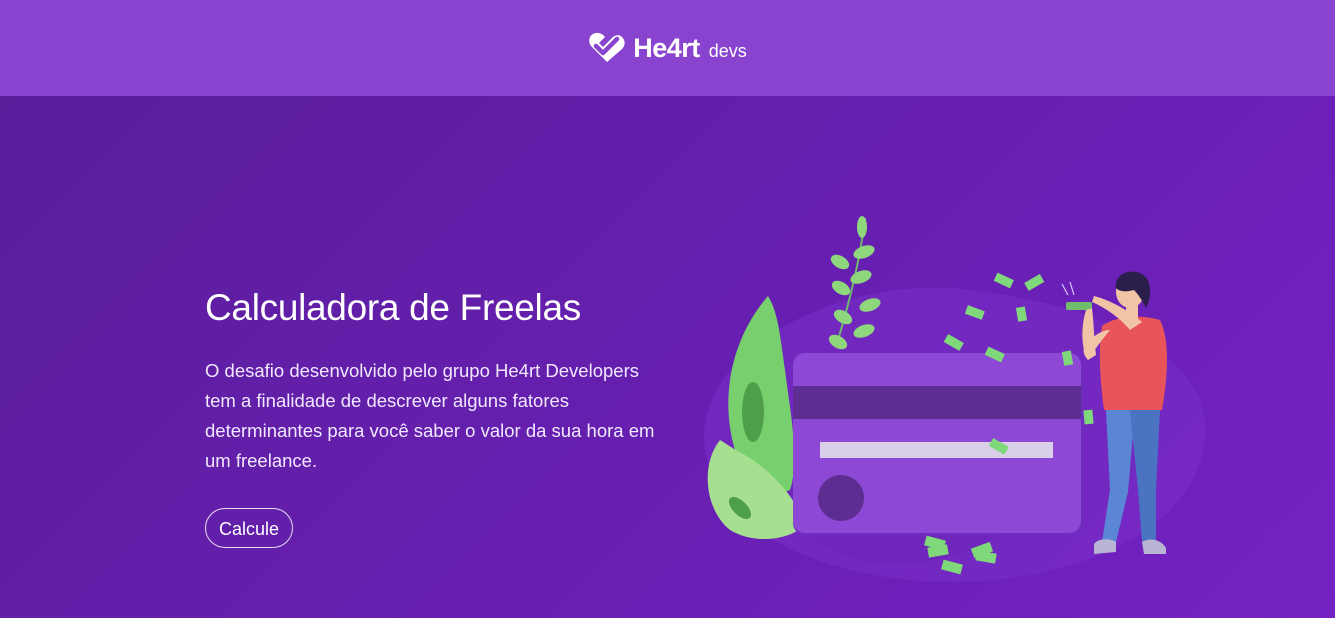 This screenshot has height=618, width=1335. I want to click on hero-title: Calculadora de Freelas, so click(393, 307).